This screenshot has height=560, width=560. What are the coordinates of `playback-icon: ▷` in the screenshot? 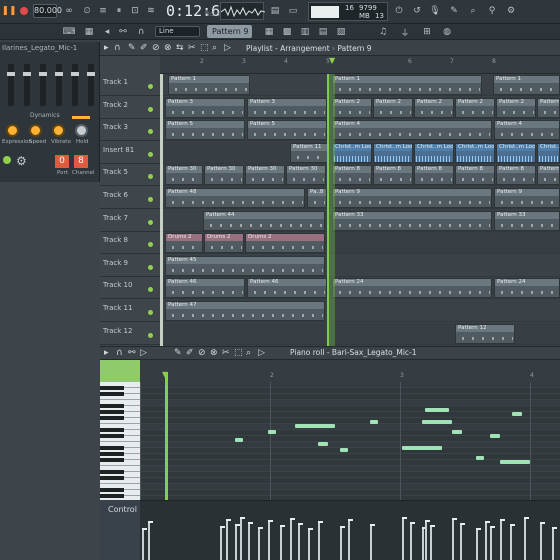 It's located at (261, 353).